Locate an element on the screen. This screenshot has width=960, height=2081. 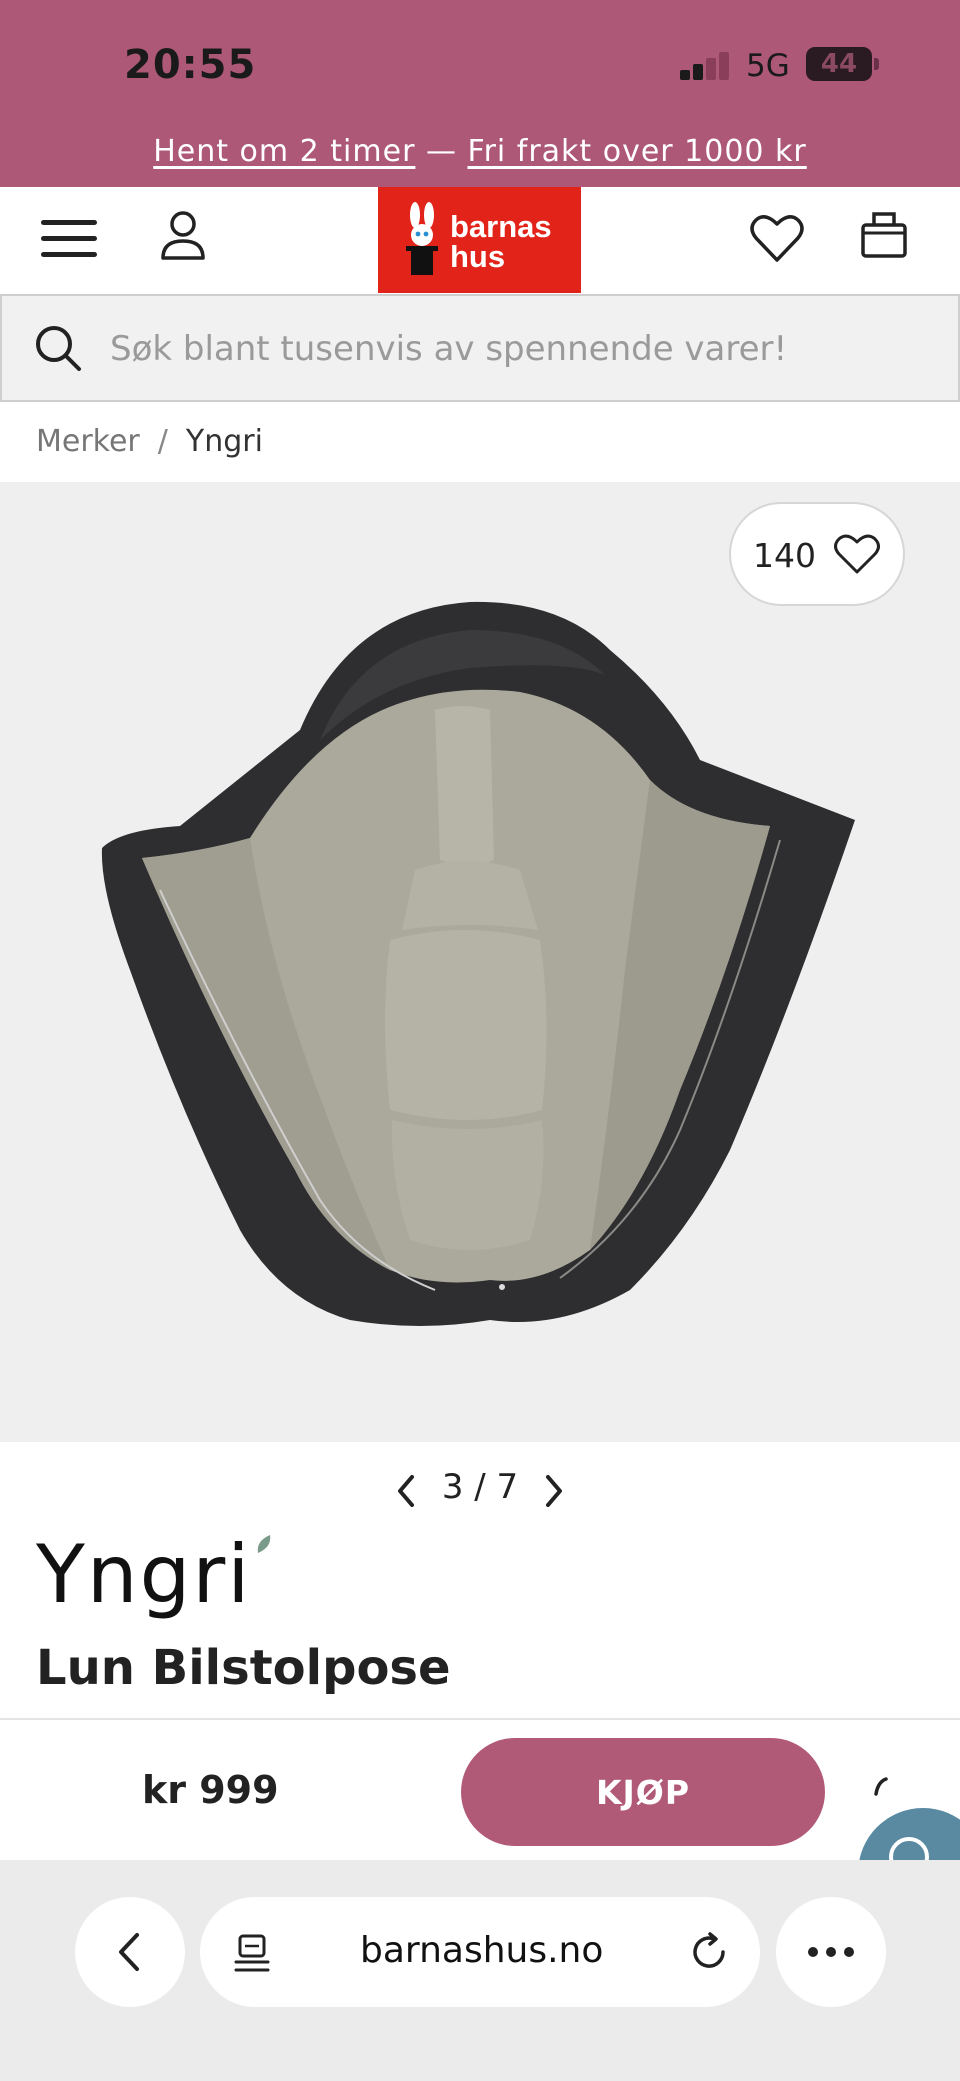
browser-address-bar: barnashus.no is located at coordinates (480, 1952).